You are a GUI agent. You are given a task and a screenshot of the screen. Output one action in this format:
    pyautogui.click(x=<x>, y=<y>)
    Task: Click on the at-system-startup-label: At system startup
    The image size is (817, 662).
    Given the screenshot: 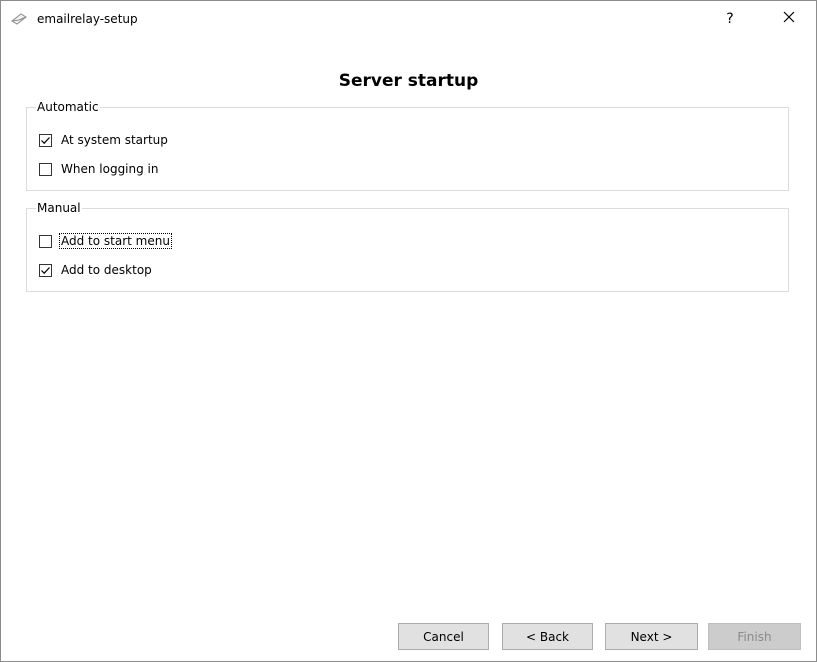 What is the action you would take?
    pyautogui.click(x=114, y=140)
    